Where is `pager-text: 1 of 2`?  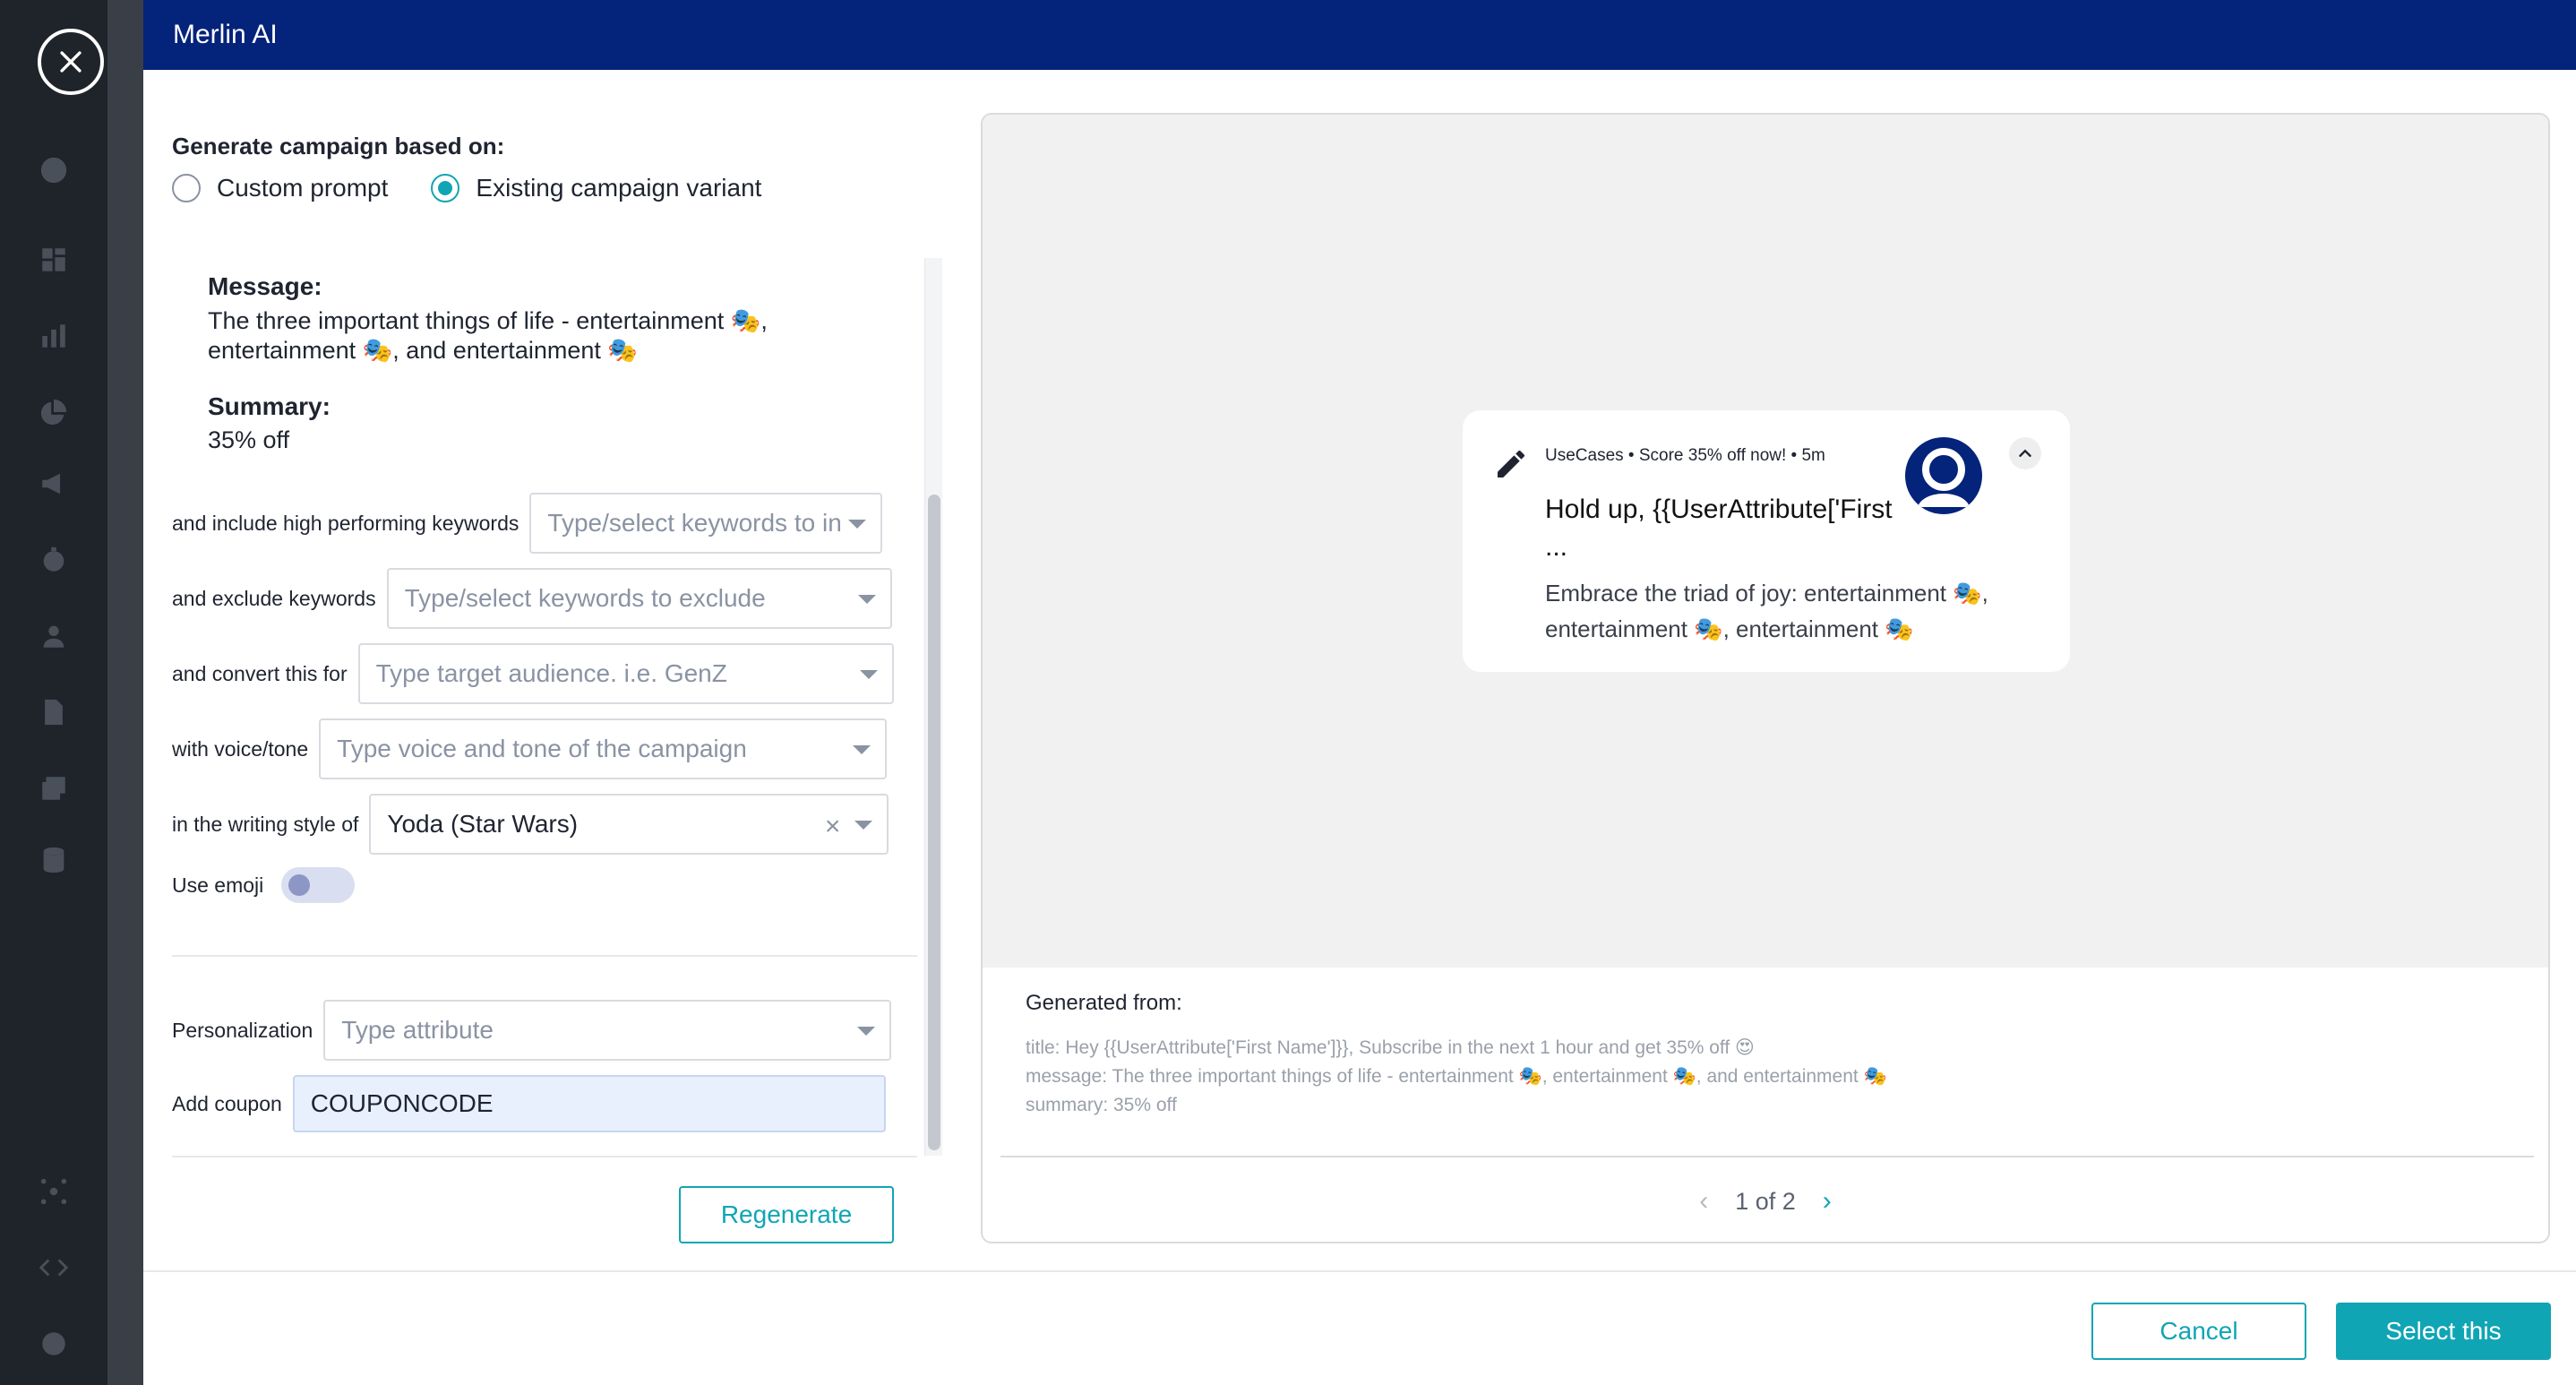 pager-text: 1 of 2 is located at coordinates (1765, 1201).